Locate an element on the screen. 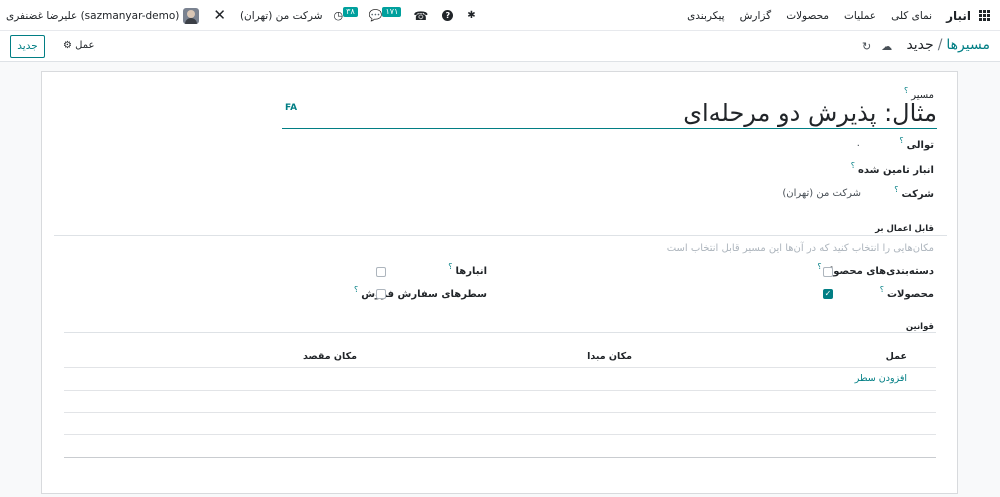 The image size is (1000, 497). product-categories-checkbox is located at coordinates (828, 272).